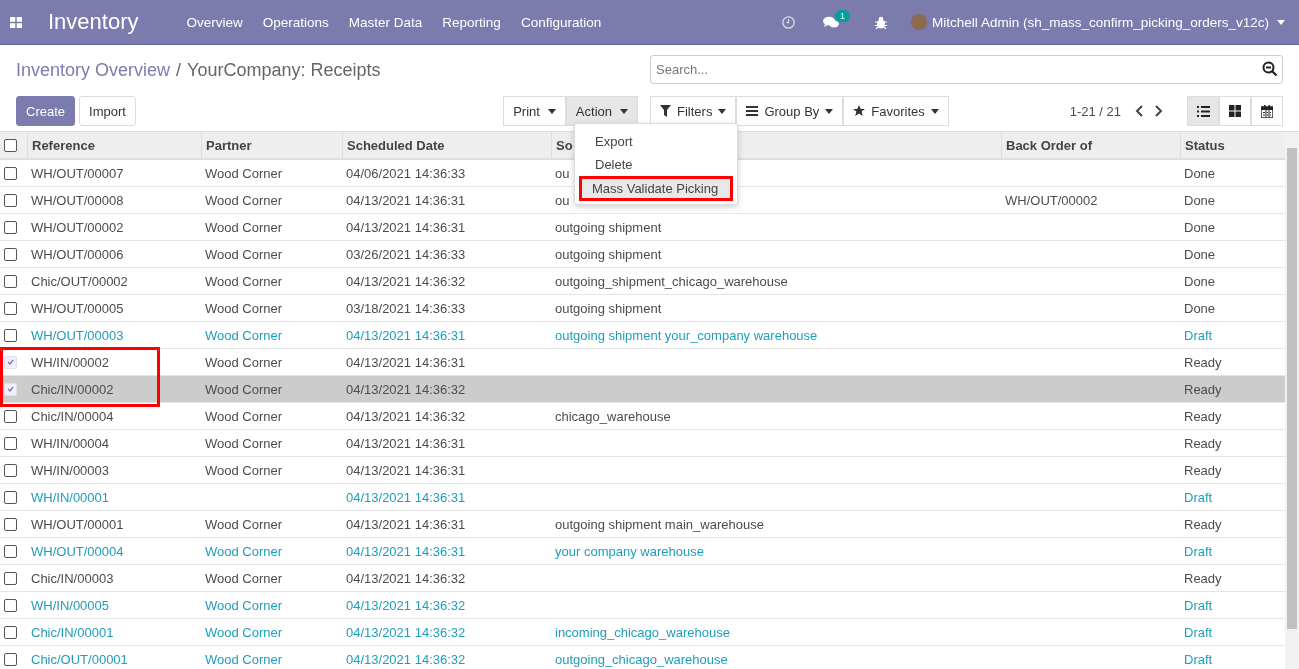 The height and width of the screenshot is (669, 1299). What do you see at coordinates (295, 22) in the screenshot?
I see `nav-menu-item: Operations` at bounding box center [295, 22].